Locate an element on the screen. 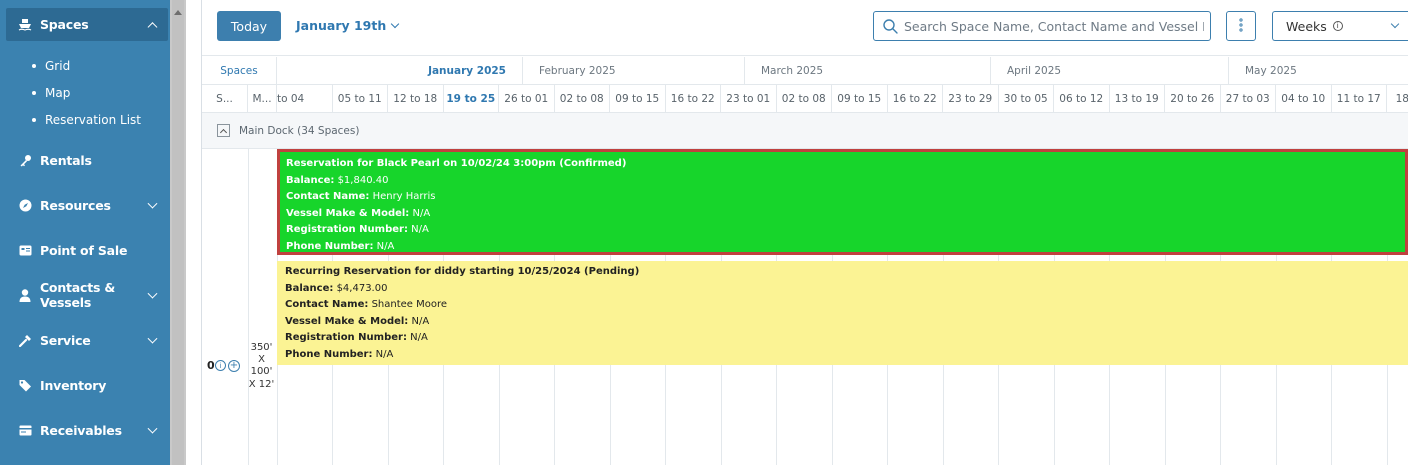 Image resolution: width=1408 pixels, height=465 pixels. sidebar-subitem-reservation-list: Reservation List is located at coordinates (86, 120).